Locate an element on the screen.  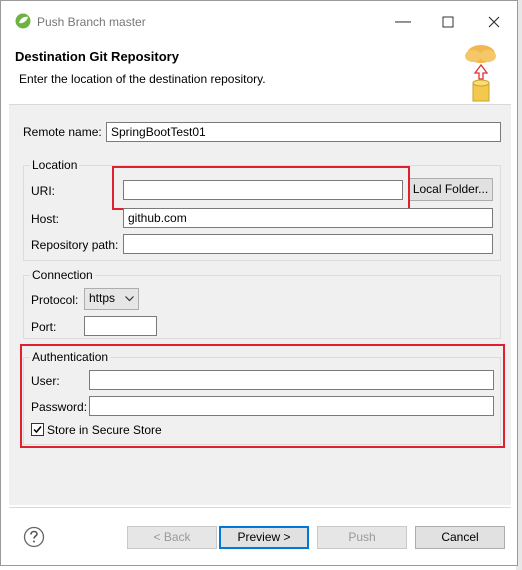
push-button: Push is located at coordinates (362, 537).